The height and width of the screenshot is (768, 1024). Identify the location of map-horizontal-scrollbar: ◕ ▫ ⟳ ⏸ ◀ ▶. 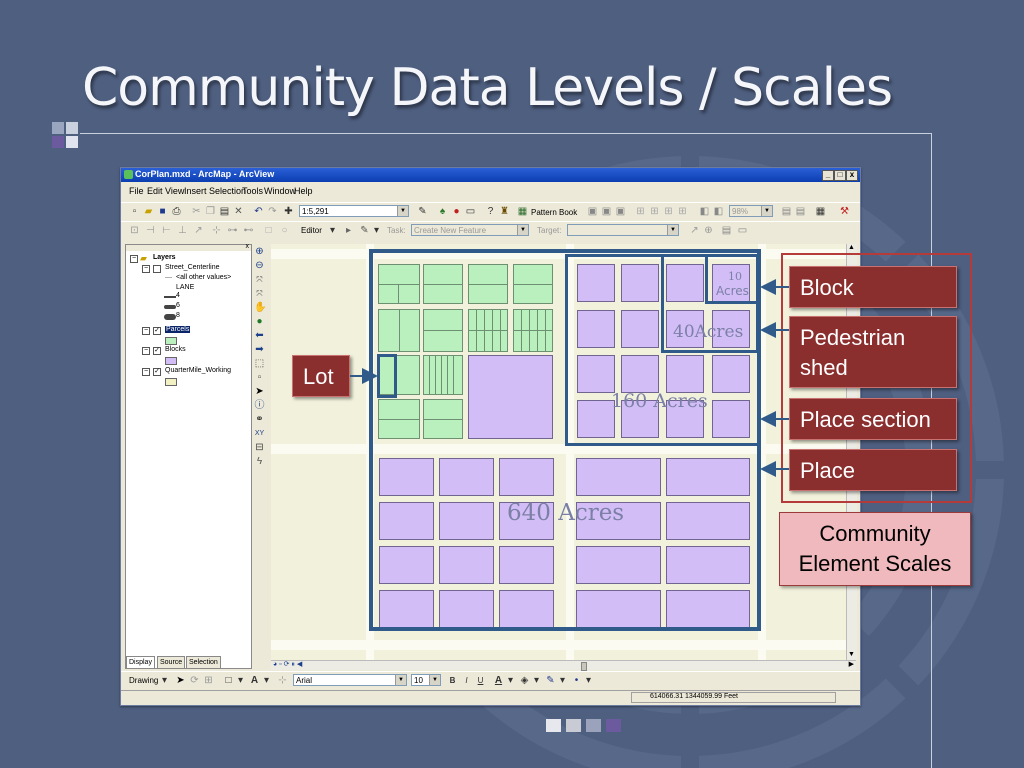
(563, 665).